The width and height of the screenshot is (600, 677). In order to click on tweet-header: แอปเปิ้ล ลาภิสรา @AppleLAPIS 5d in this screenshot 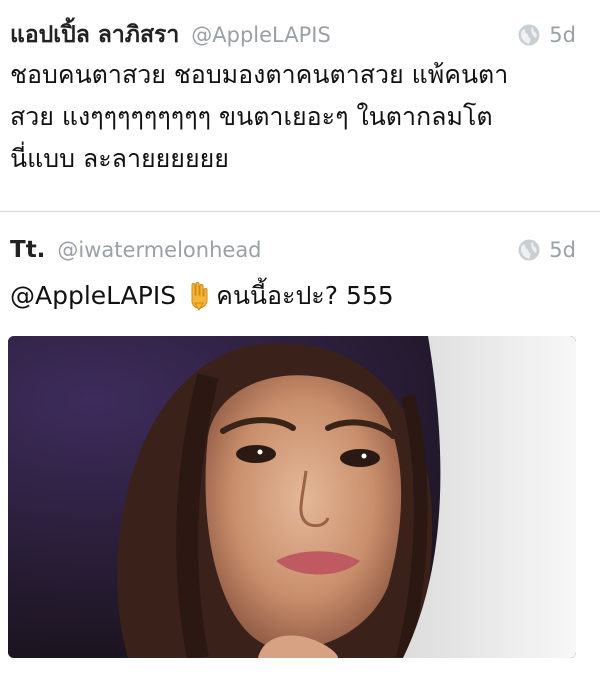, I will do `click(293, 35)`.